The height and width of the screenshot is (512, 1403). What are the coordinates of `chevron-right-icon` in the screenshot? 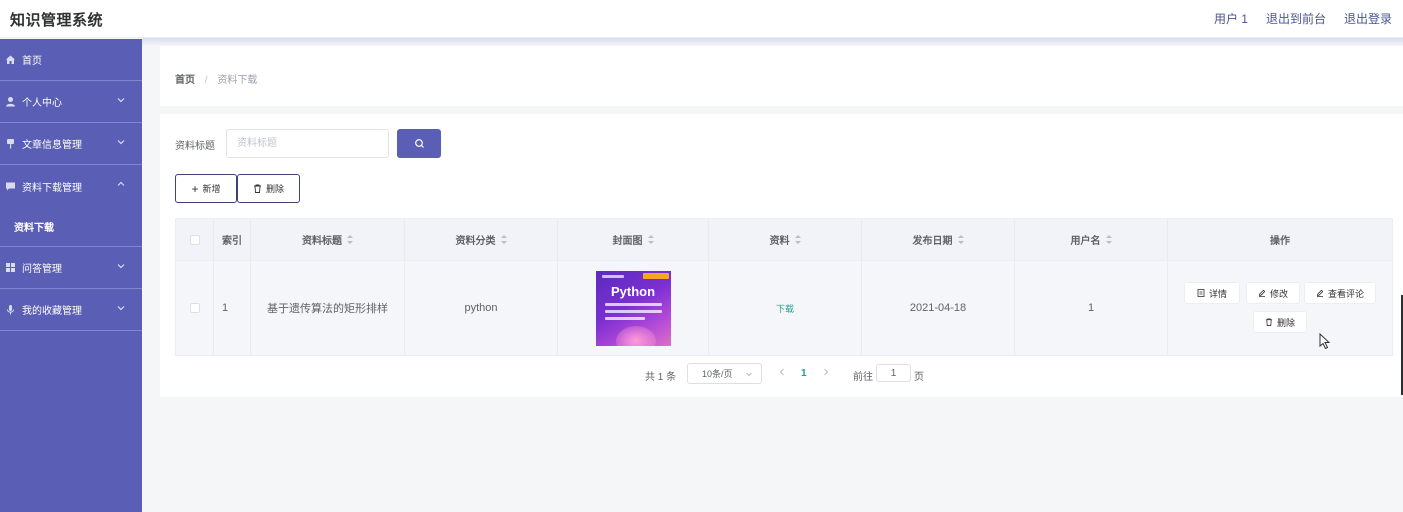 It's located at (826, 372).